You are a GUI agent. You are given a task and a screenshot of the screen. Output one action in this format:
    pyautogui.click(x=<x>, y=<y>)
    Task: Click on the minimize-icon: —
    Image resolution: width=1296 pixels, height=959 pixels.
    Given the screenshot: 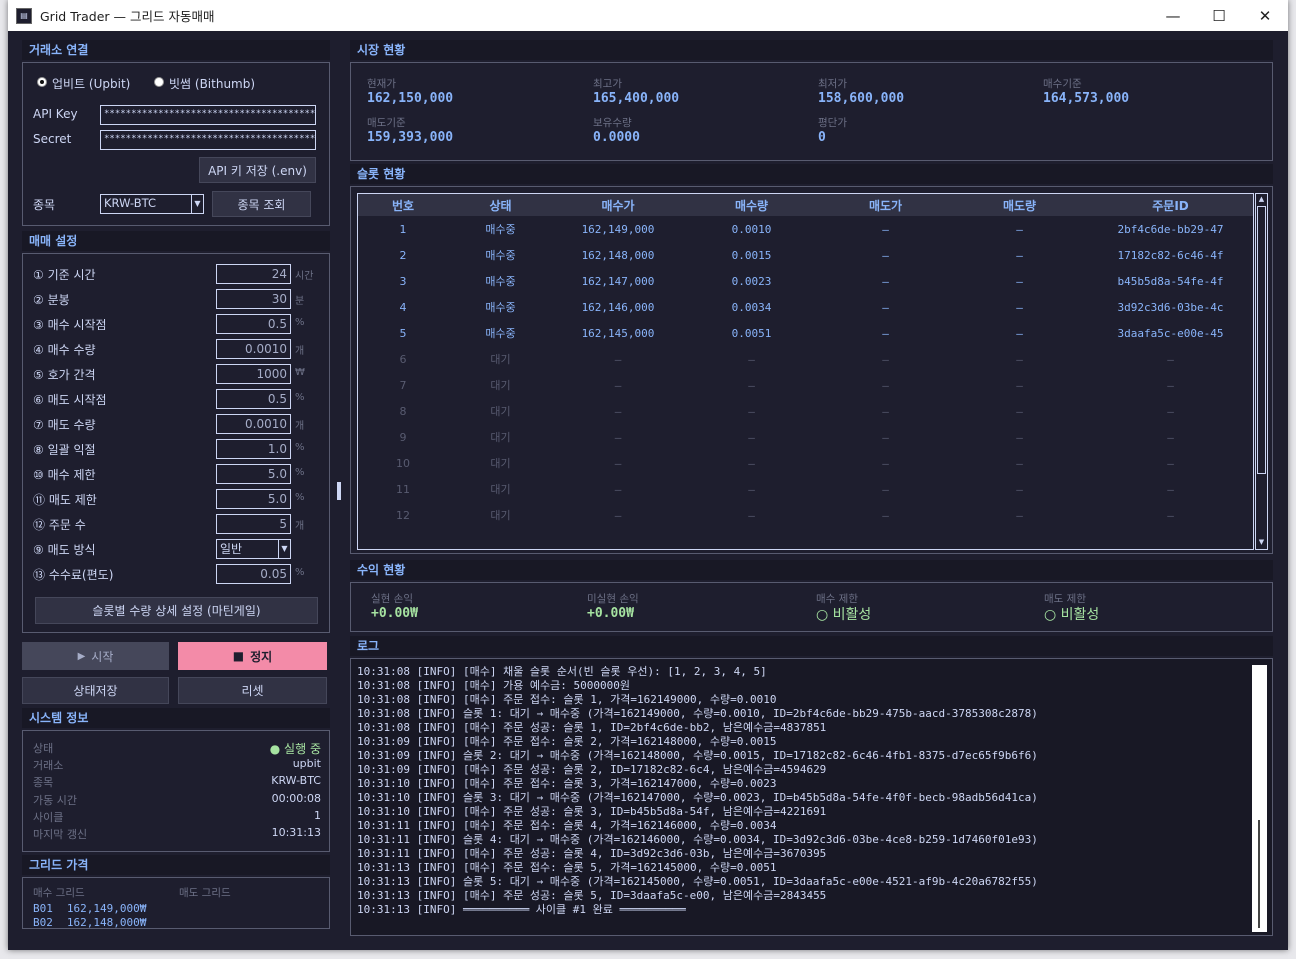 What is the action you would take?
    pyautogui.click(x=1173, y=15)
    